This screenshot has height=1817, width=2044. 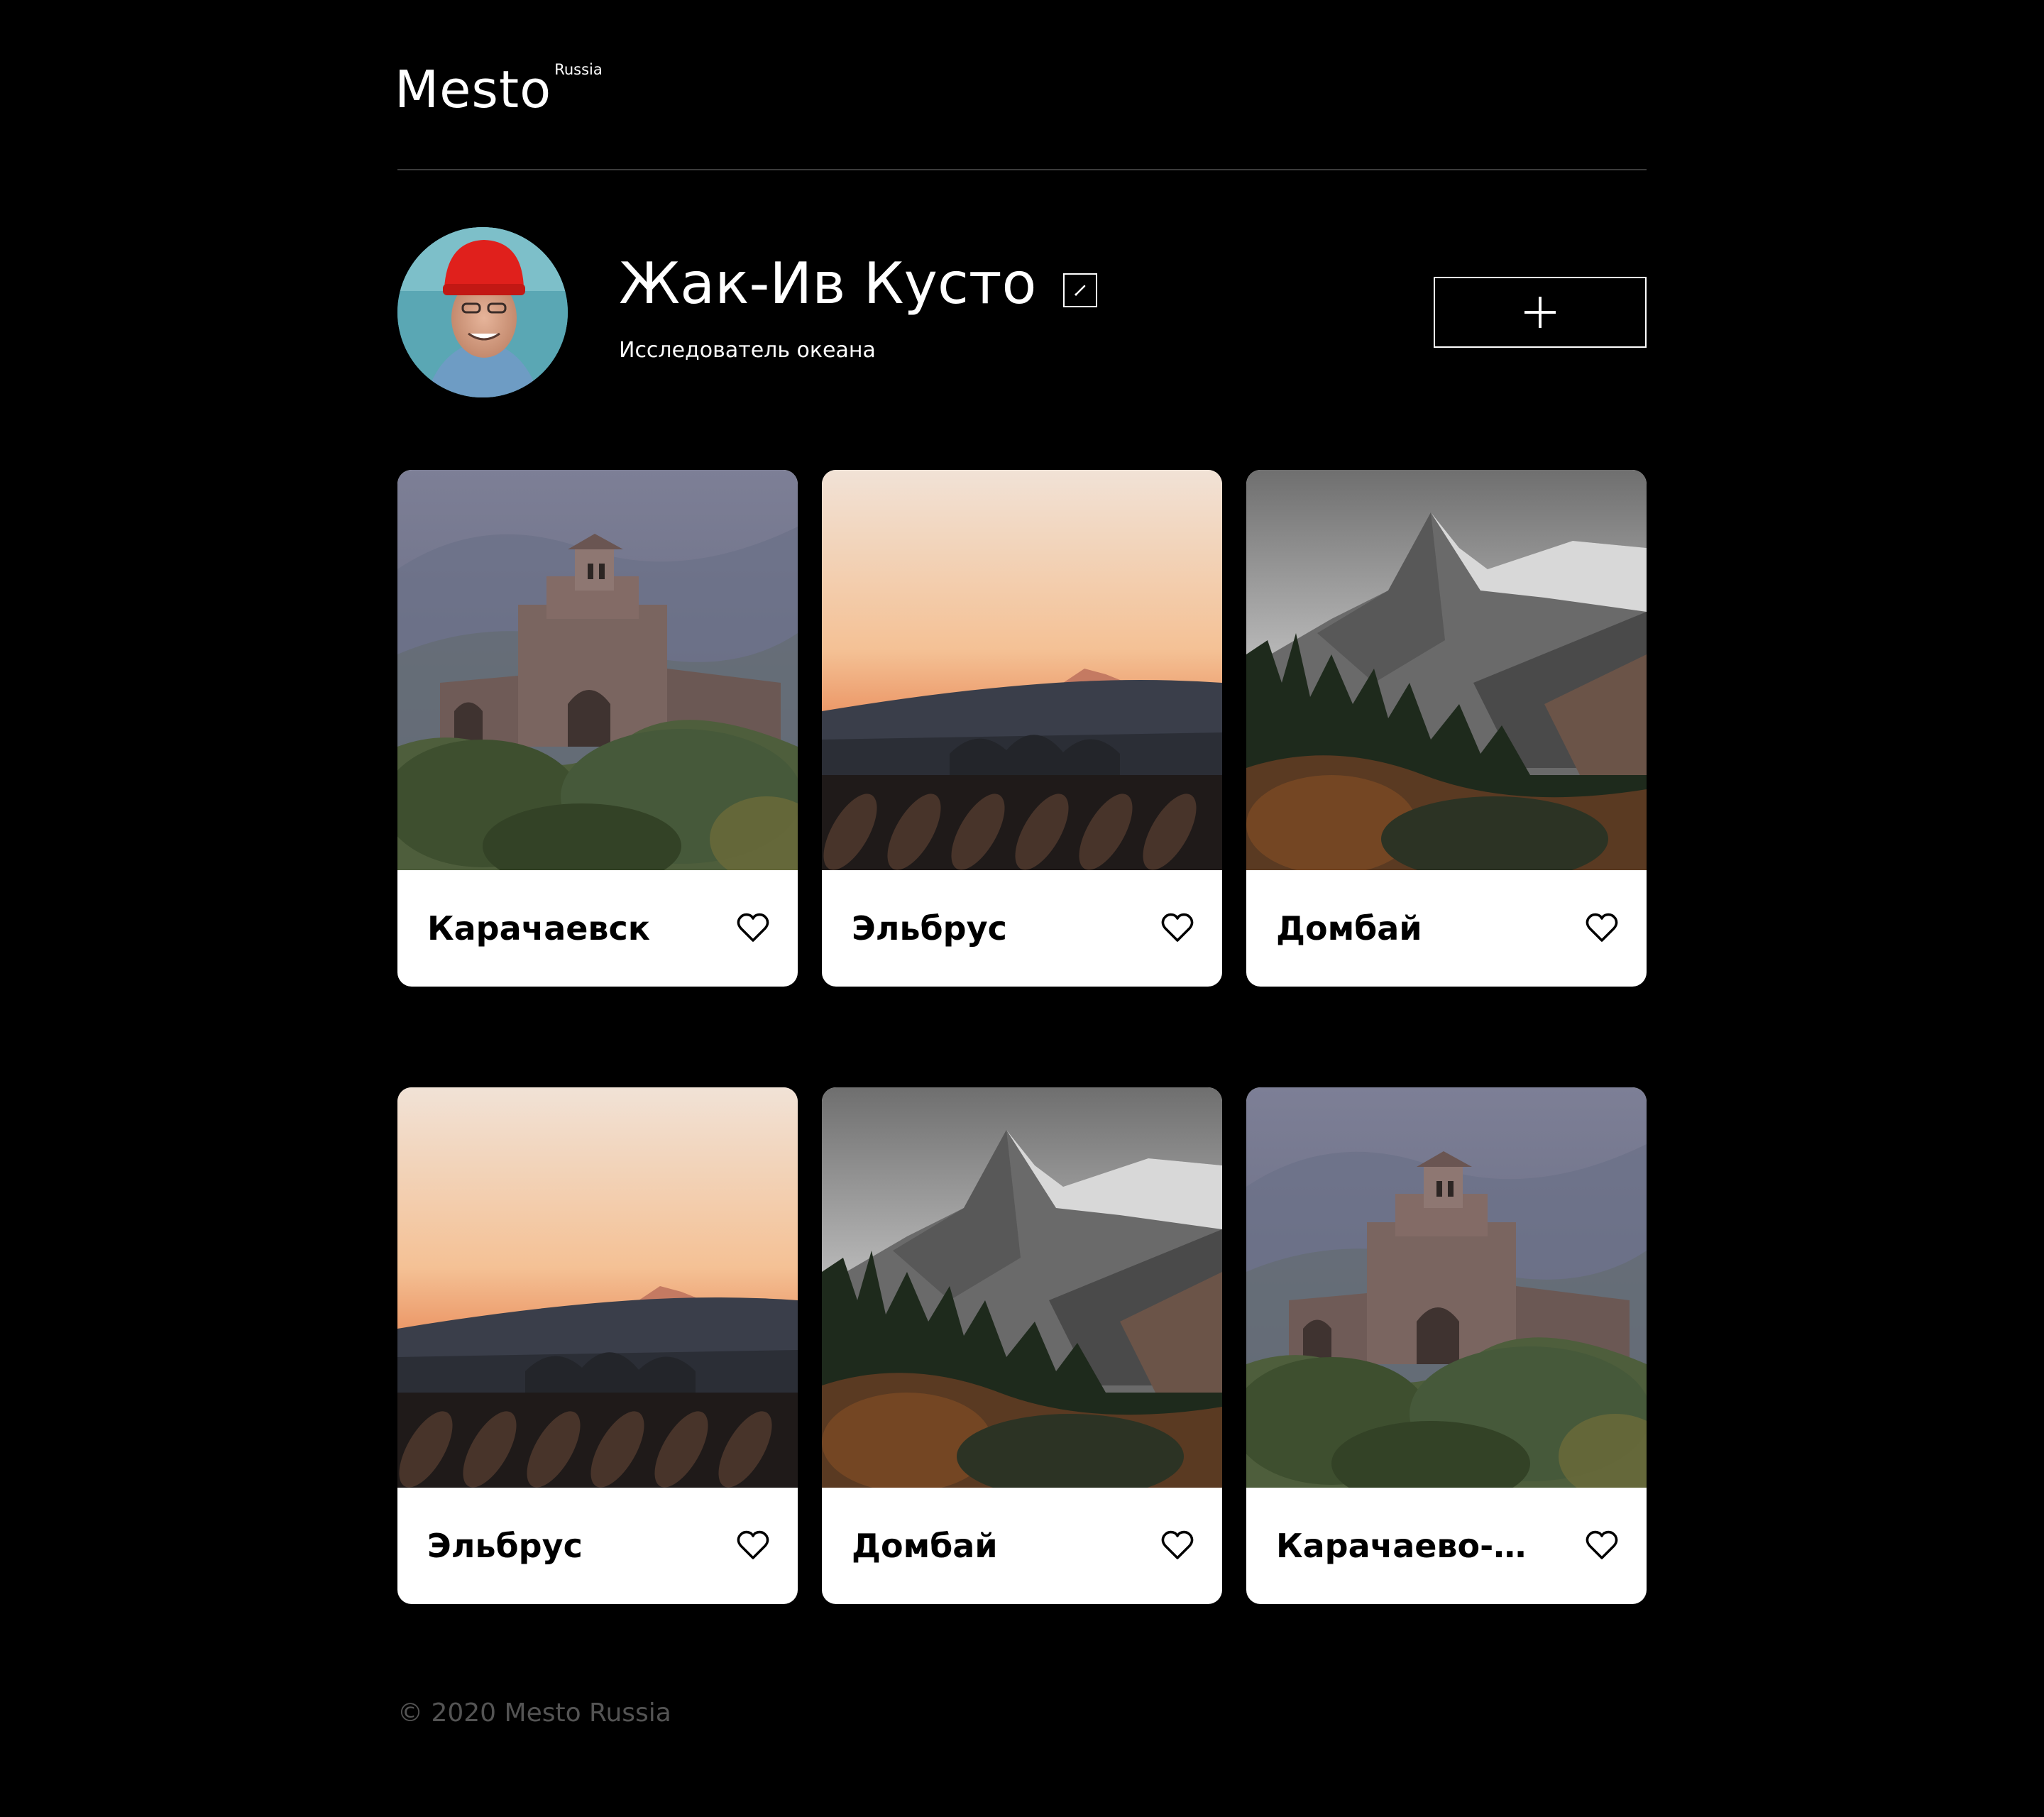 I want to click on profile-name-row: Жак-Ив Кусто, so click(x=858, y=284).